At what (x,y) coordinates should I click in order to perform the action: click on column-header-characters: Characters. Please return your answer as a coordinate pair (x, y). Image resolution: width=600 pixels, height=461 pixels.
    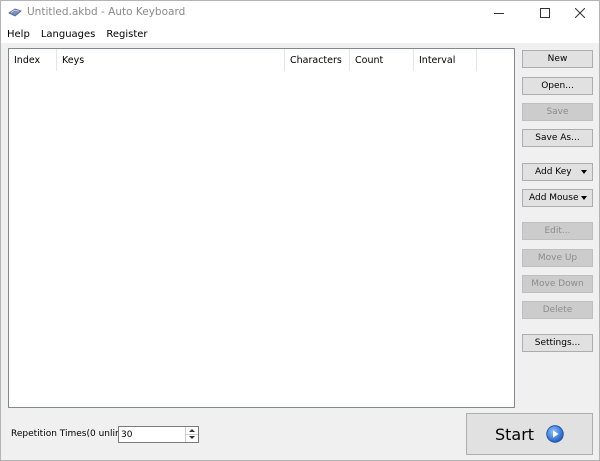
    Looking at the image, I should click on (317, 60).